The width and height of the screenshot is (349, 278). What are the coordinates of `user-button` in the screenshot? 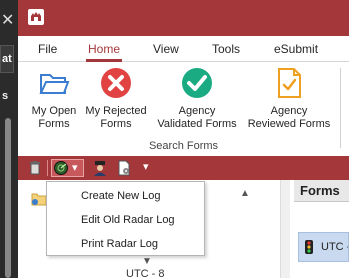 It's located at (100, 168).